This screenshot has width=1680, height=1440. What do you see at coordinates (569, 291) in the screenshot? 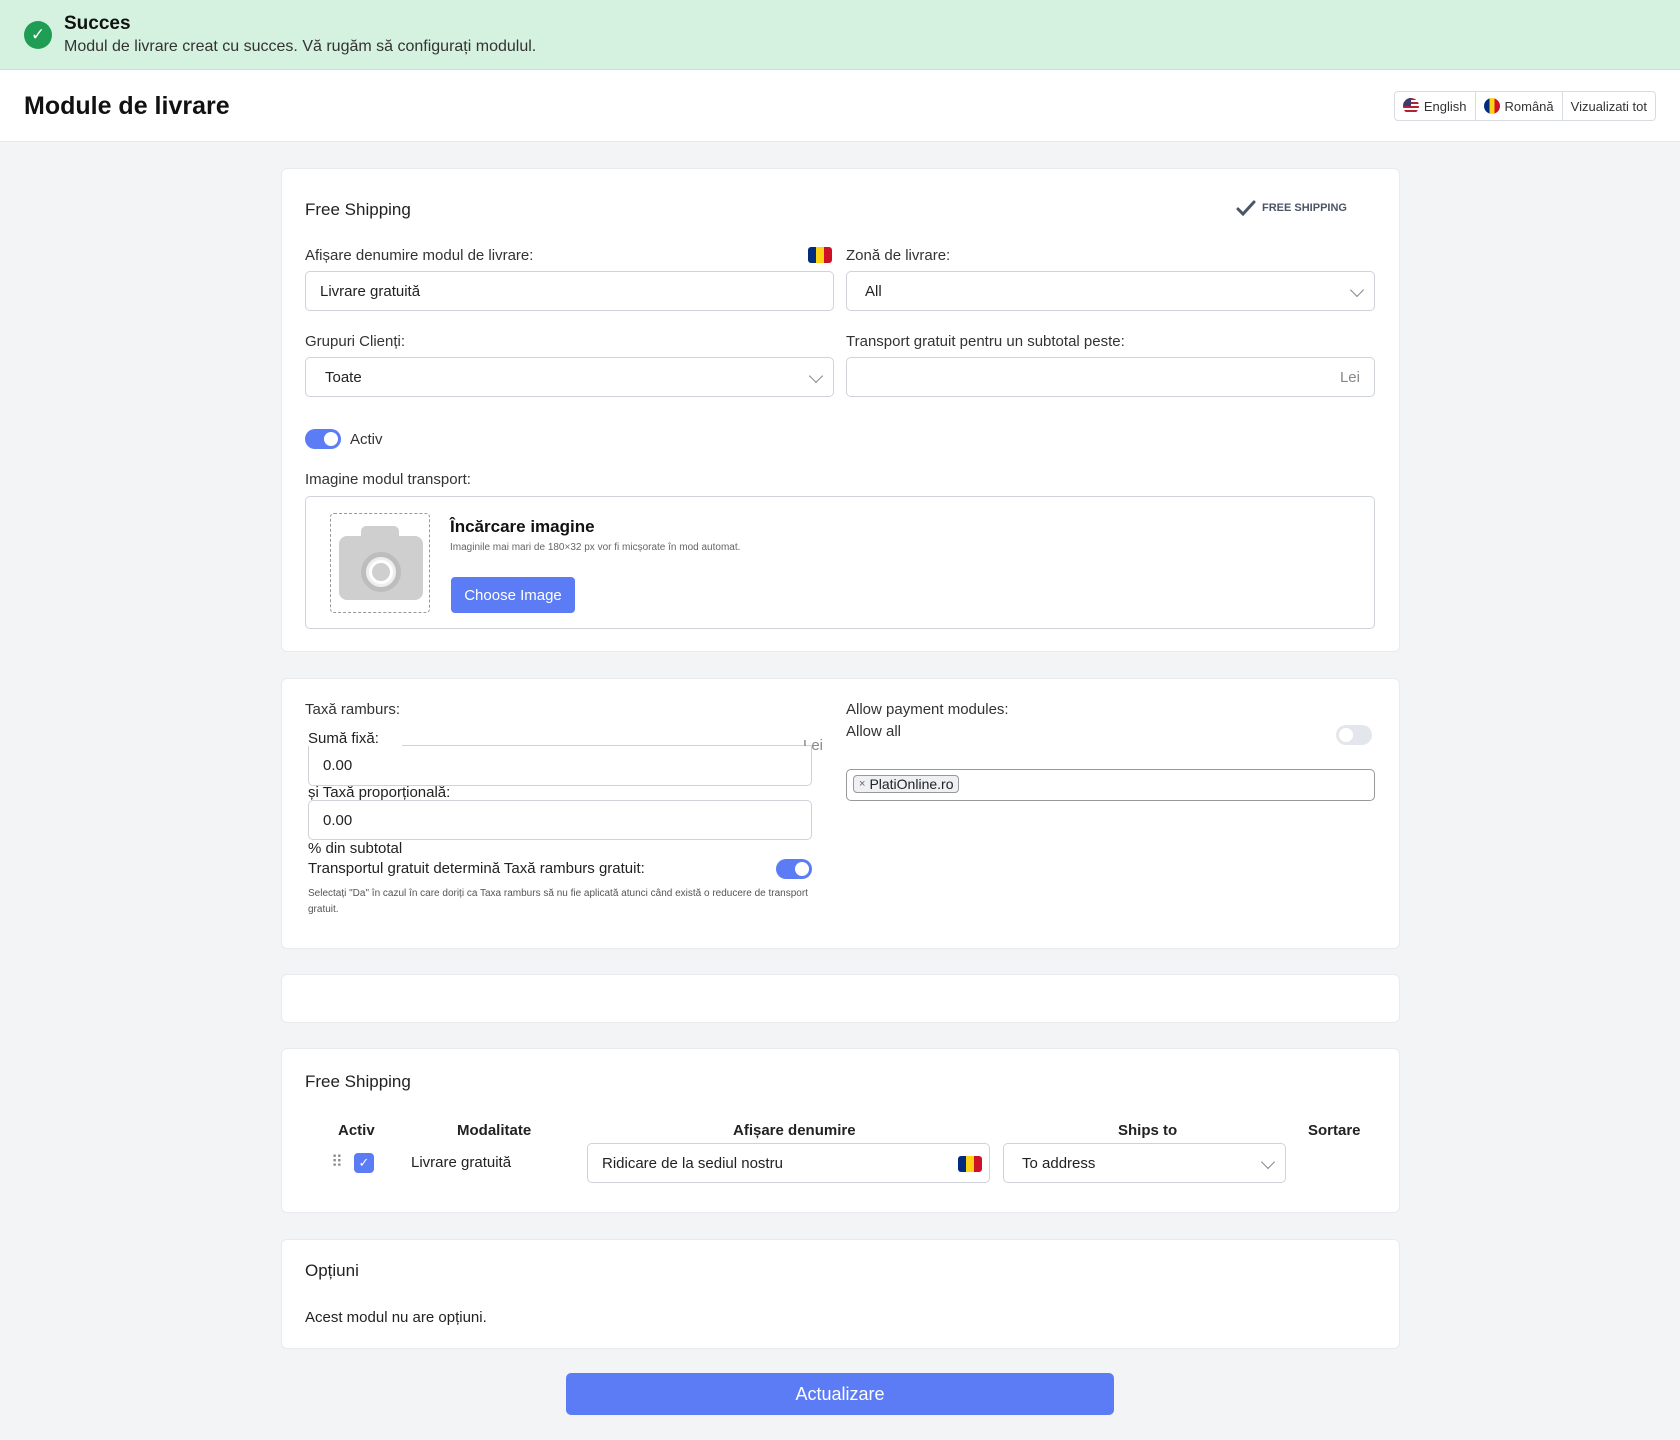
I see `display-name-input: Livrare gratuită` at bounding box center [569, 291].